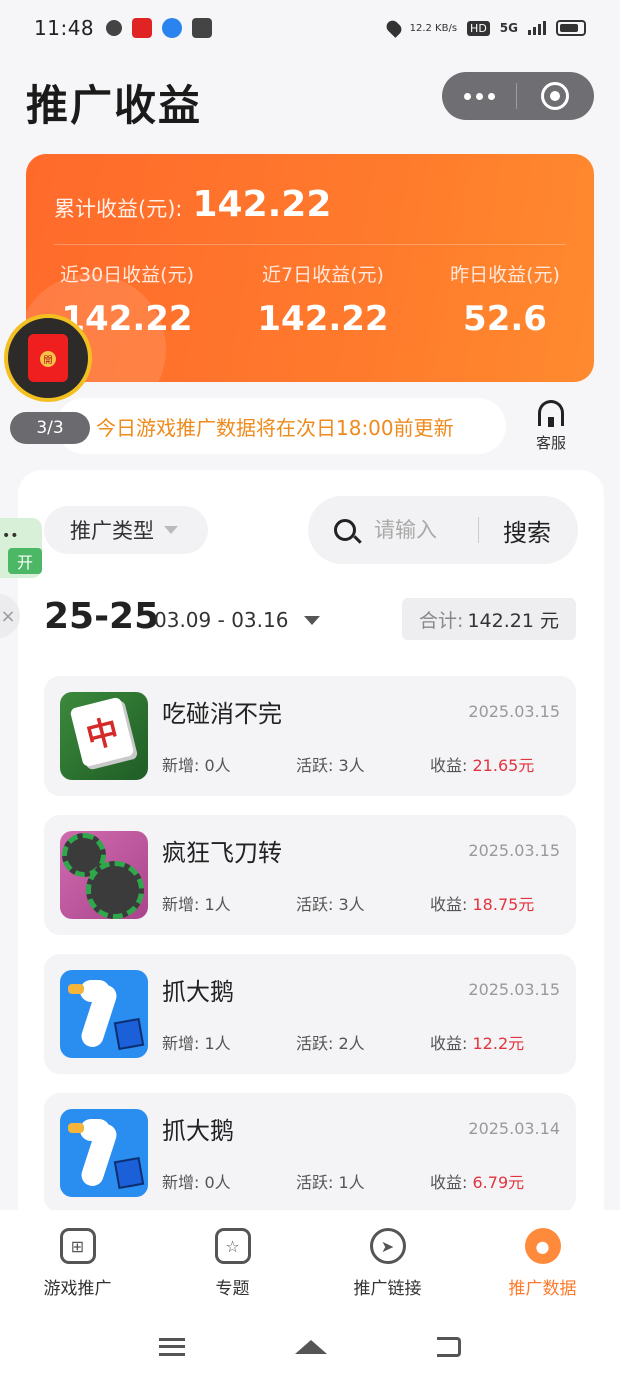 This screenshot has width=620, height=1382. Describe the element at coordinates (424, 530) in the screenshot. I see `search-input` at that location.